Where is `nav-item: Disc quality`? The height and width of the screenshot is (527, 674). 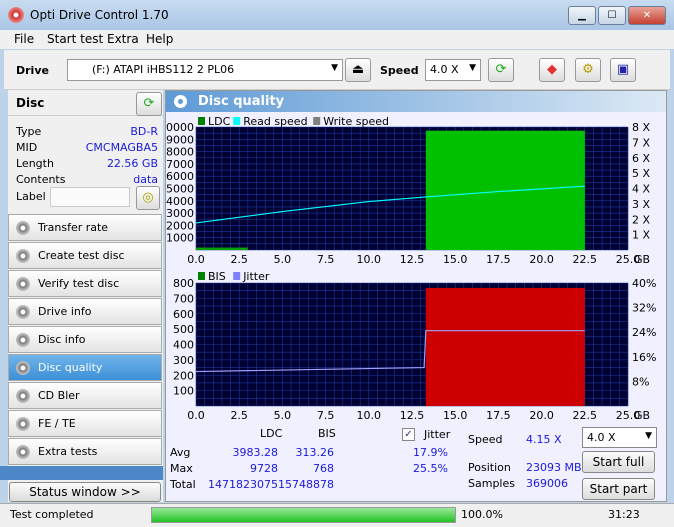
nav-item: Disc quality is located at coordinates (85, 367).